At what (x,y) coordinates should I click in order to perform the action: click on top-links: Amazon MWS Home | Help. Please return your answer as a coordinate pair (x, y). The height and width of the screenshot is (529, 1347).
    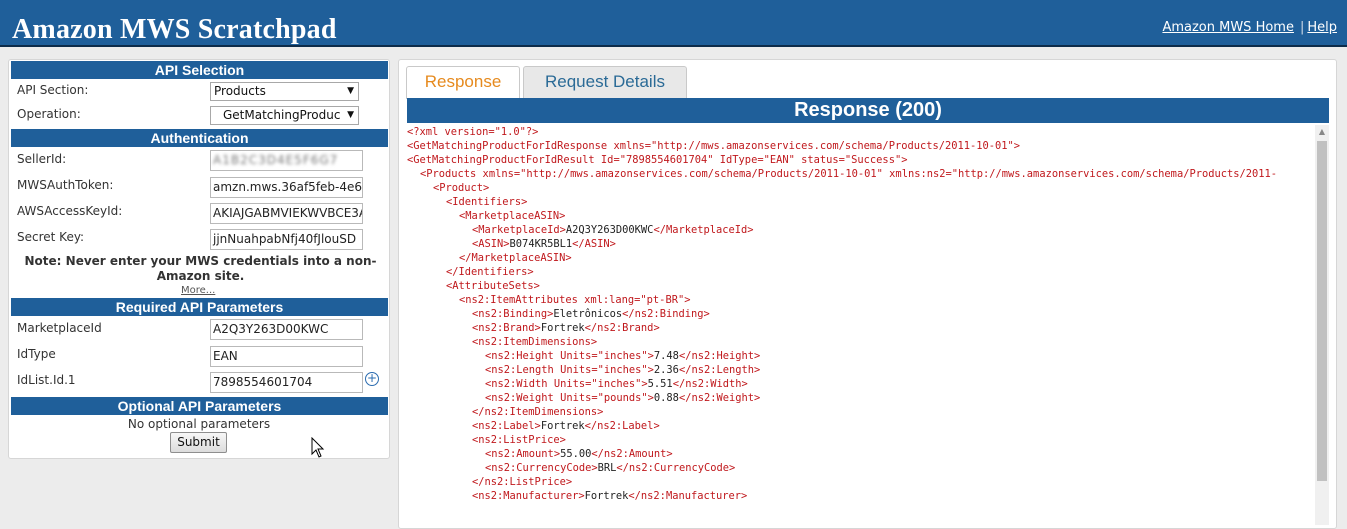
    Looking at the image, I should click on (1249, 27).